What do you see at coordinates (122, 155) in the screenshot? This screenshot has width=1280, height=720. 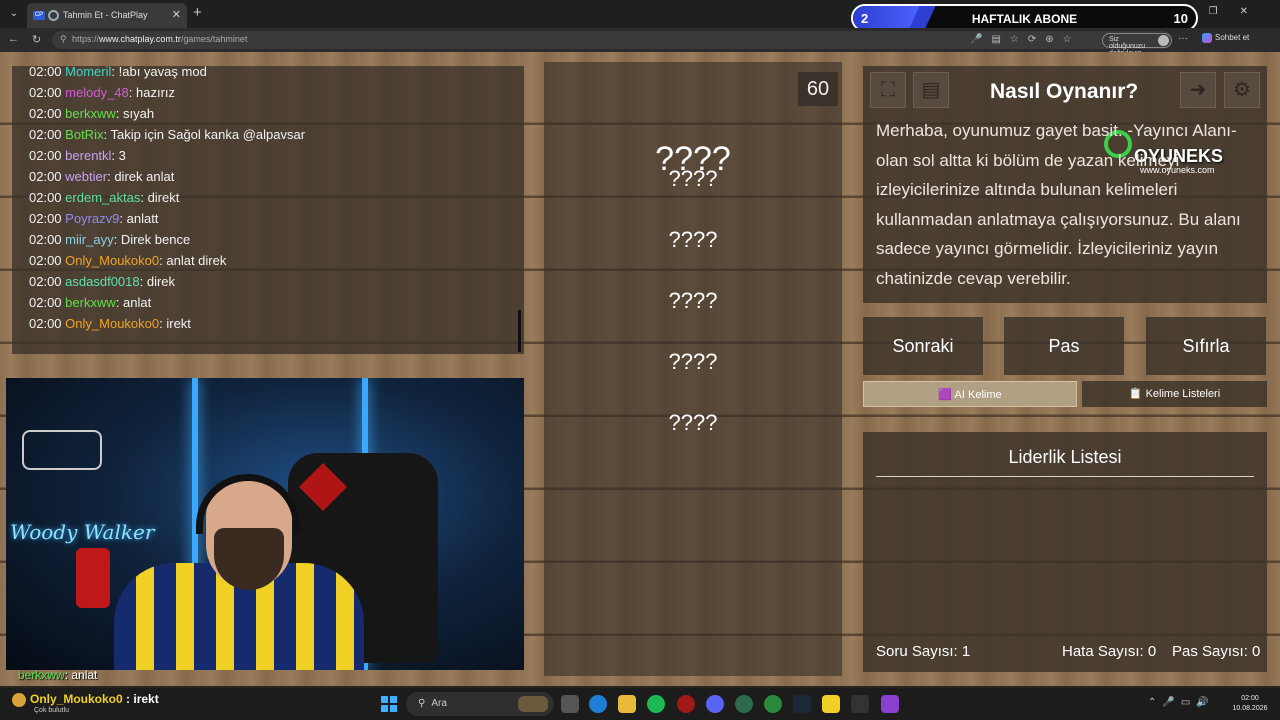 I see `chat-text: 3` at bounding box center [122, 155].